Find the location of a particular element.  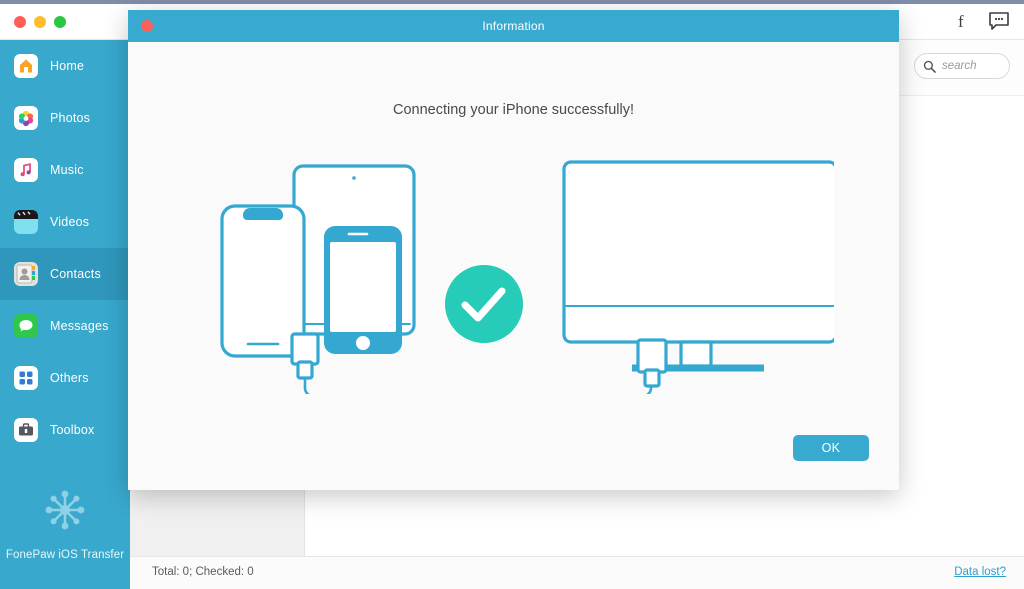

dialog-titlebar: Information is located at coordinates (513, 26).